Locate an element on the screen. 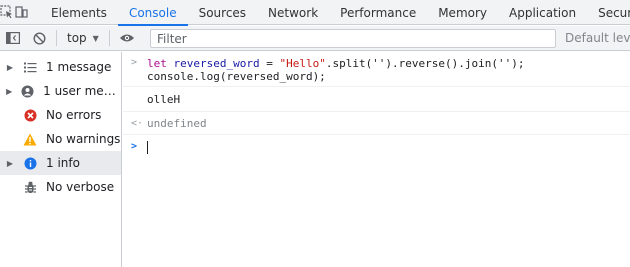 This screenshot has height=267, width=630. console-return-value: <· undefined is located at coordinates (376, 123).